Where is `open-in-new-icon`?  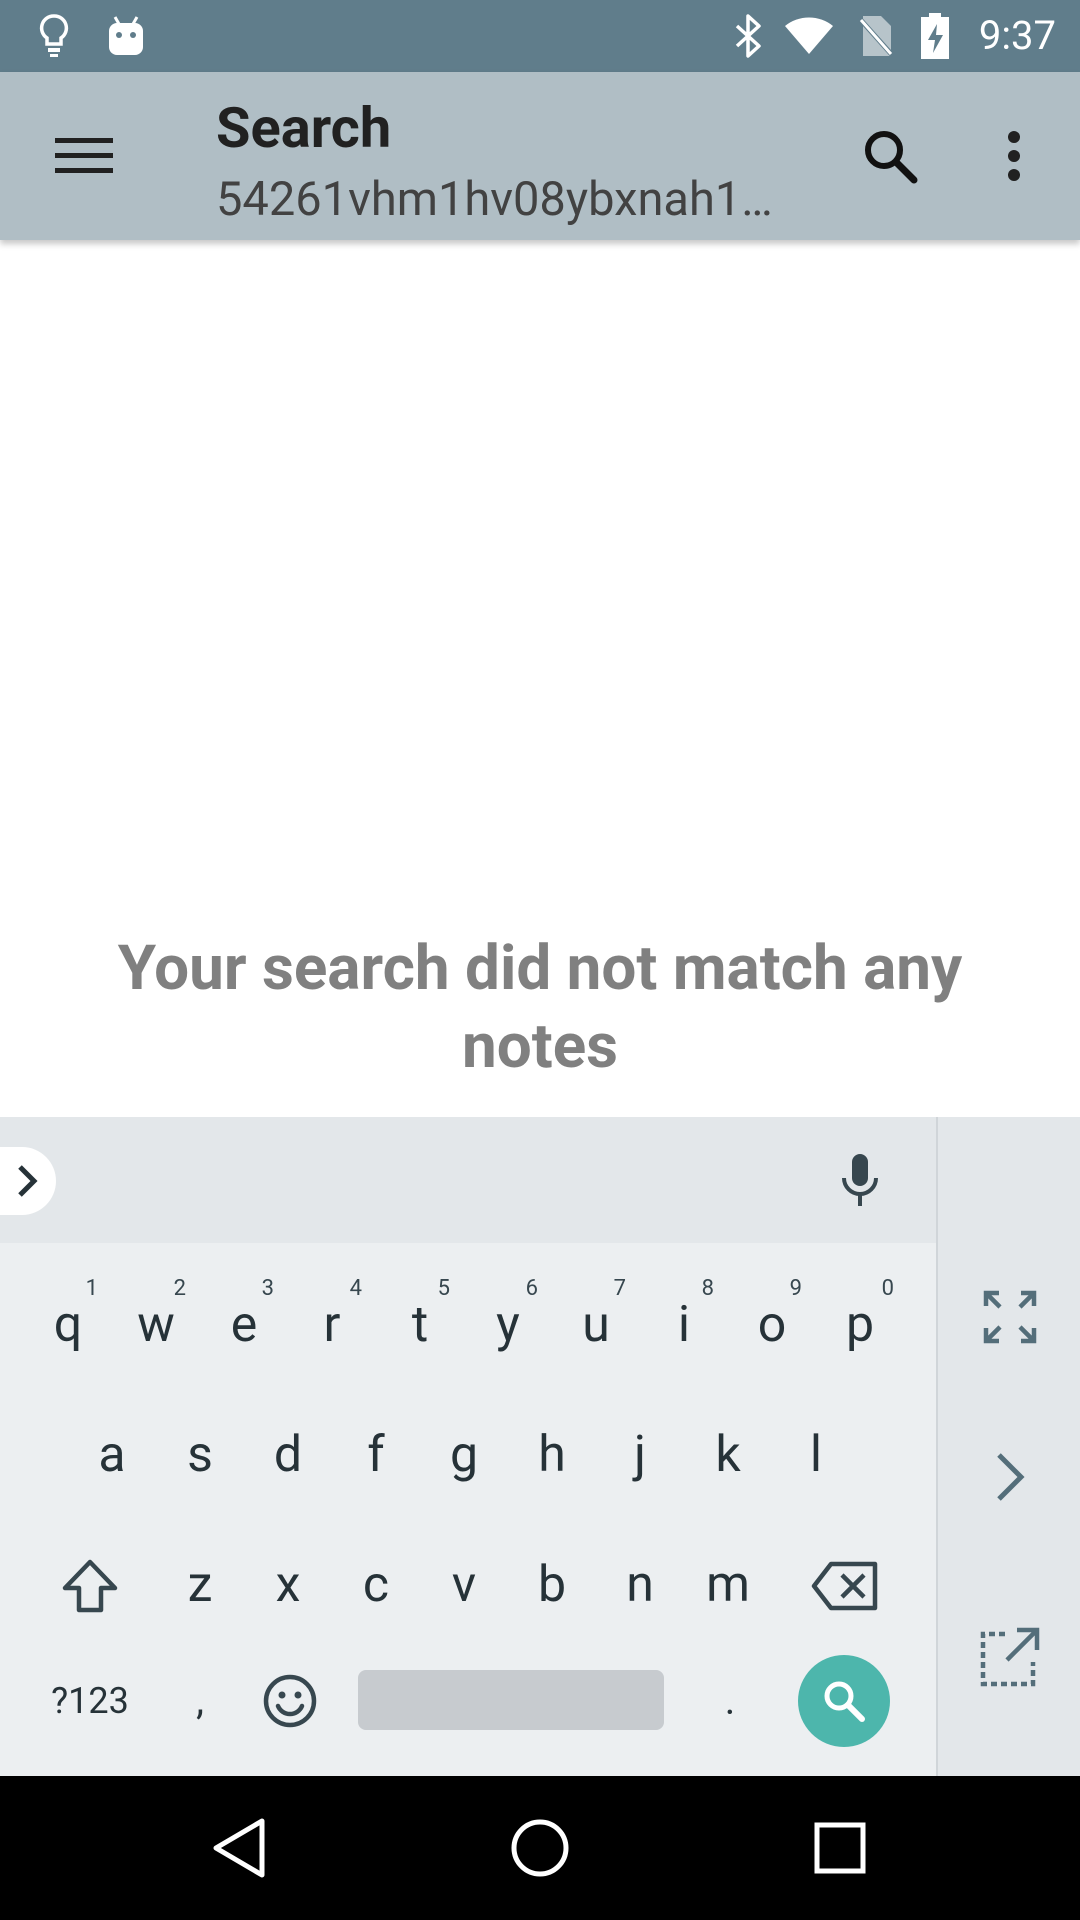
open-in-new-icon is located at coordinates (1010, 1657).